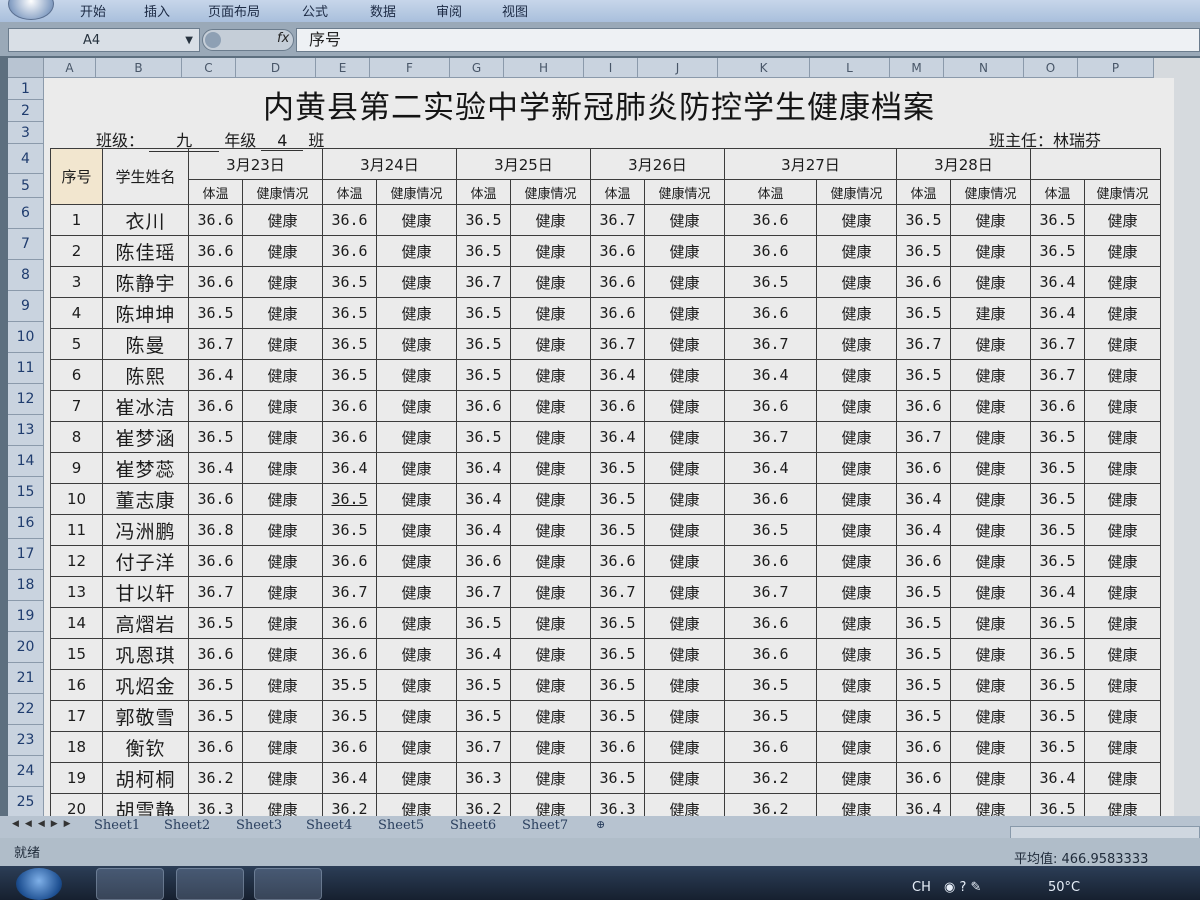 The height and width of the screenshot is (900, 1200). I want to click on cell-no: 4, so click(76, 313).